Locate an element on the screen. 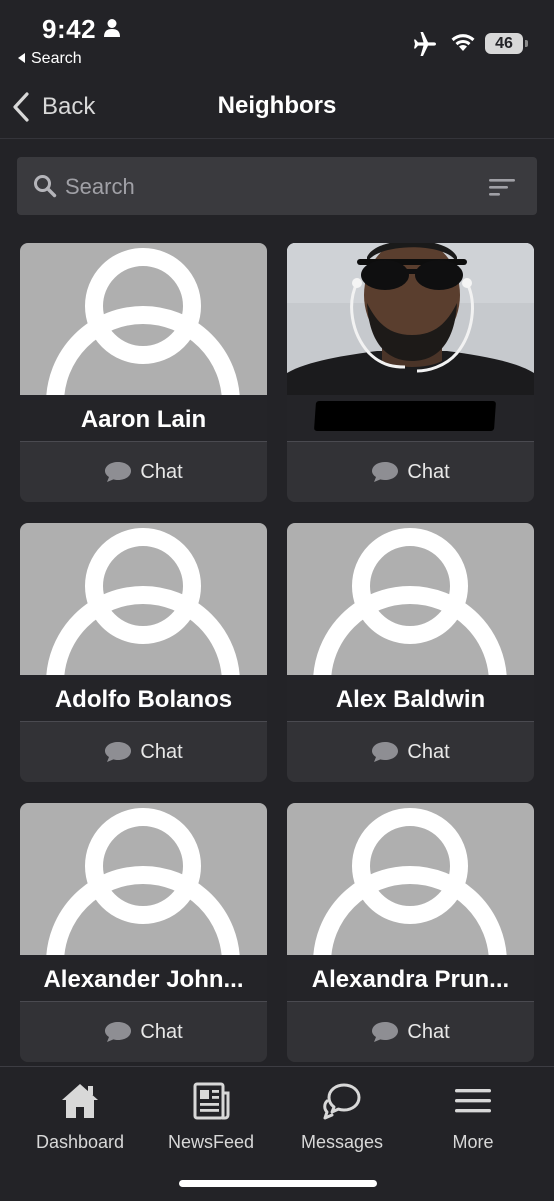  neighbor-card: Alexander John... Chat is located at coordinates (143, 932).